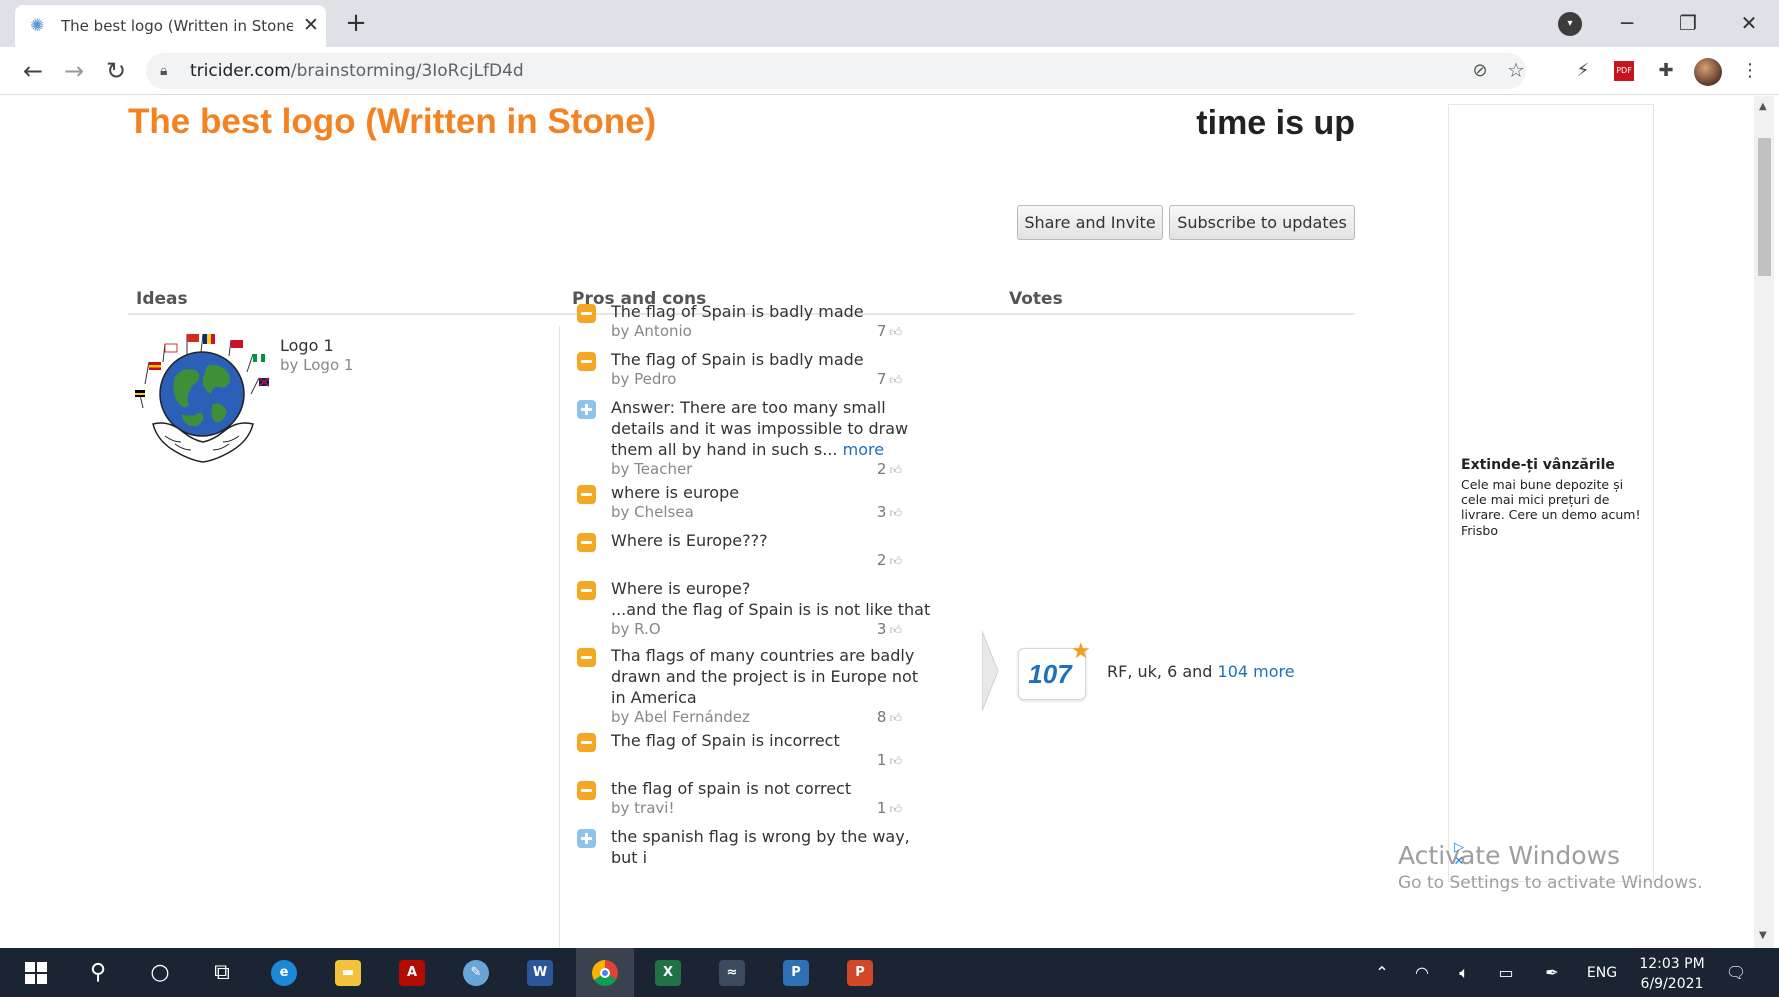  What do you see at coordinates (1763, 106) in the screenshot?
I see `scroll-up-arrow-icon: ▲` at bounding box center [1763, 106].